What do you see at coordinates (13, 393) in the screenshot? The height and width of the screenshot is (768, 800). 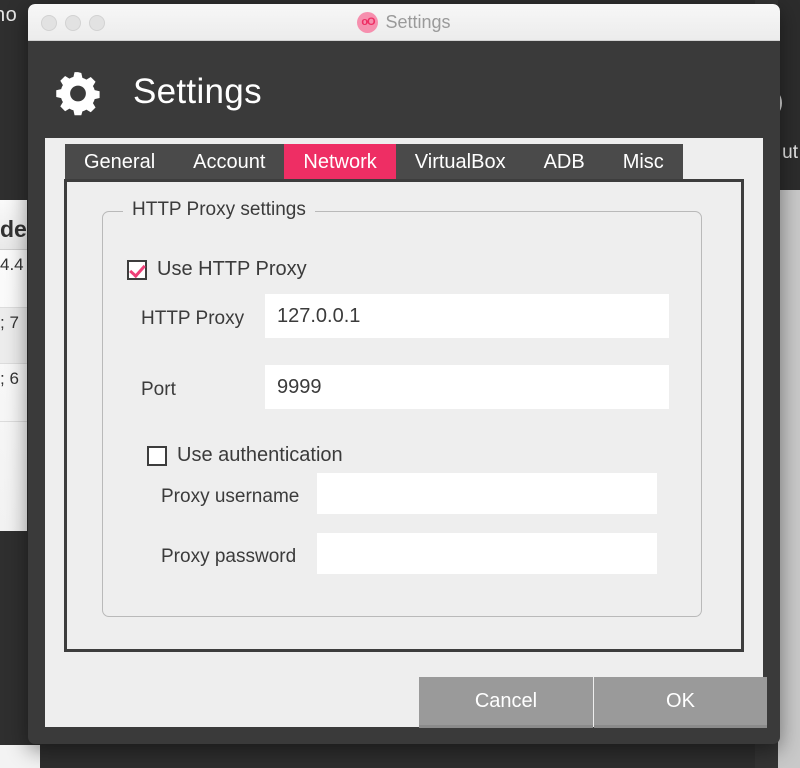 I see `background-list-row: ; 6` at bounding box center [13, 393].